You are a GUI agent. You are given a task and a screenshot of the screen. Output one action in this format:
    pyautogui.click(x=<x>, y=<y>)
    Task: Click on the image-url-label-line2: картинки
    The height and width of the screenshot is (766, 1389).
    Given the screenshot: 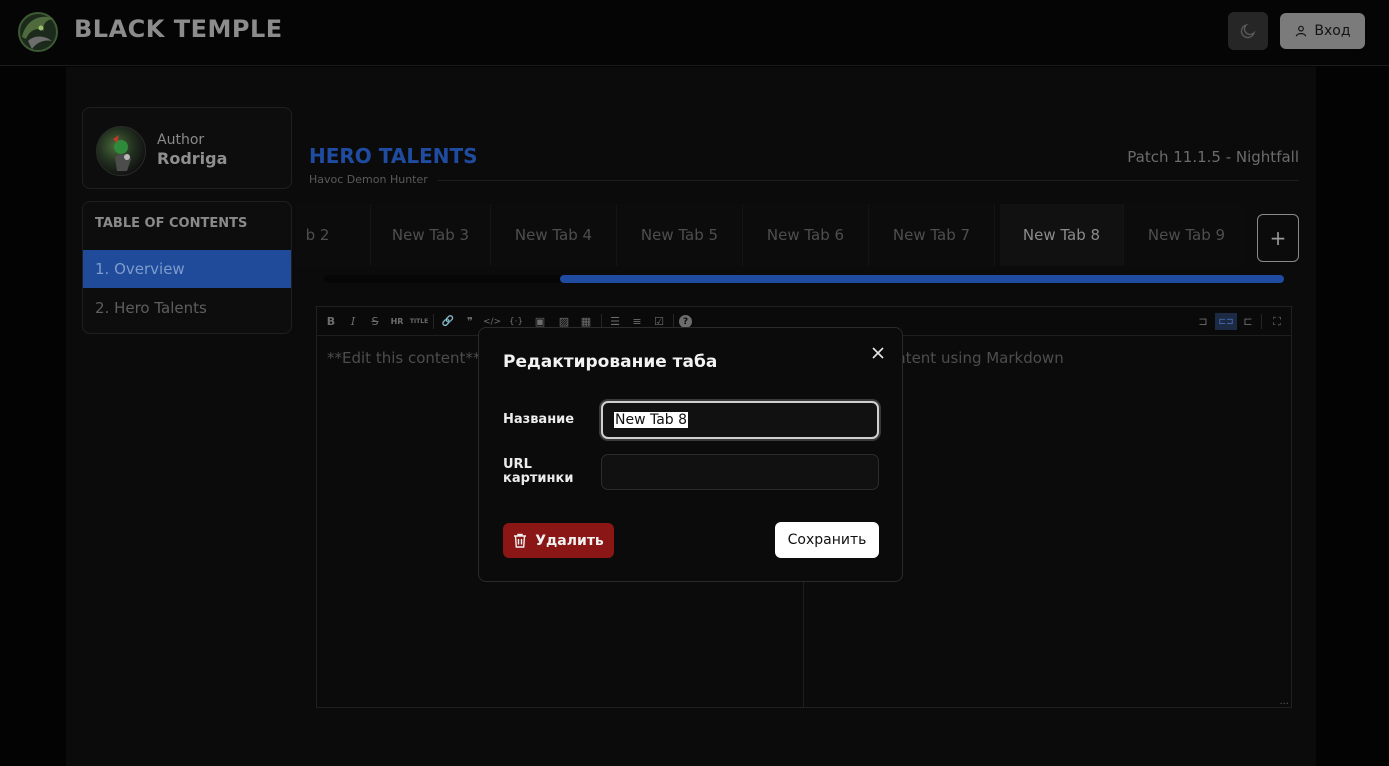 What is the action you would take?
    pyautogui.click(x=538, y=478)
    